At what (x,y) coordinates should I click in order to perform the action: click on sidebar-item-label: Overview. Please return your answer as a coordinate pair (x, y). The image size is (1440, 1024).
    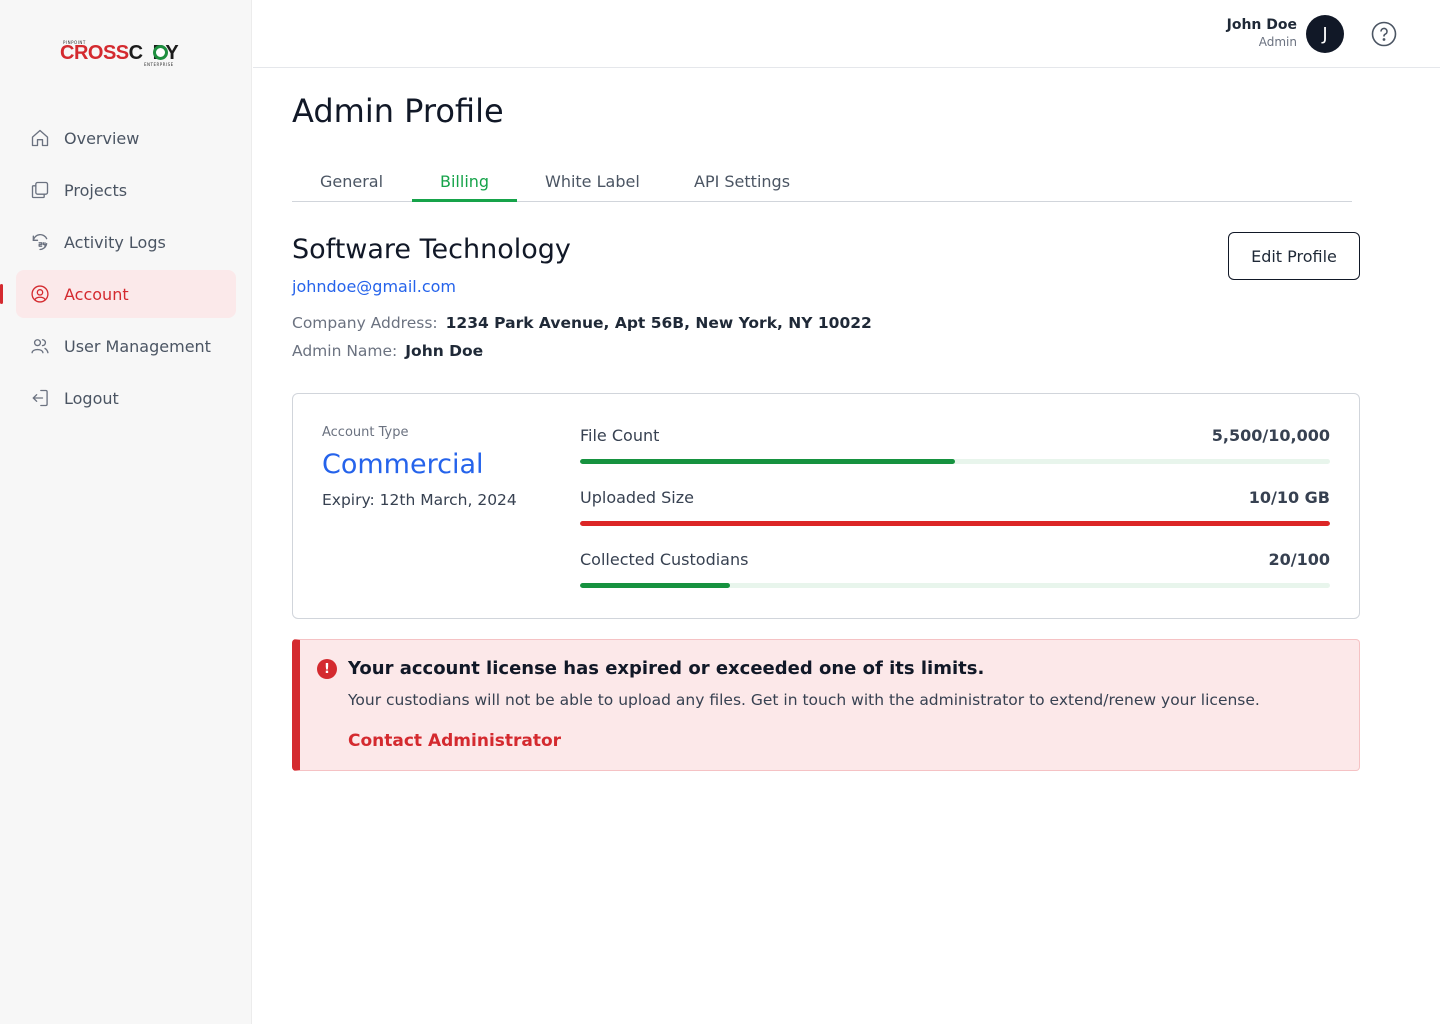
    Looking at the image, I should click on (102, 138).